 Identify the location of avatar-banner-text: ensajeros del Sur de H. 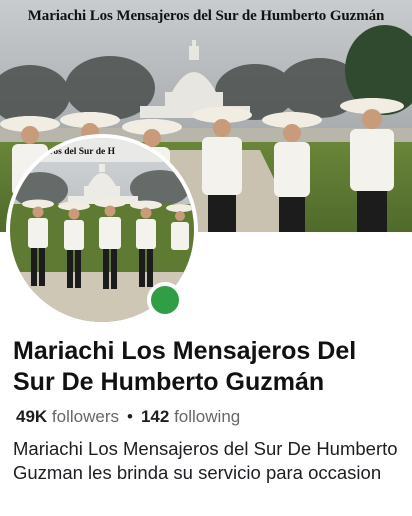
(69, 152).